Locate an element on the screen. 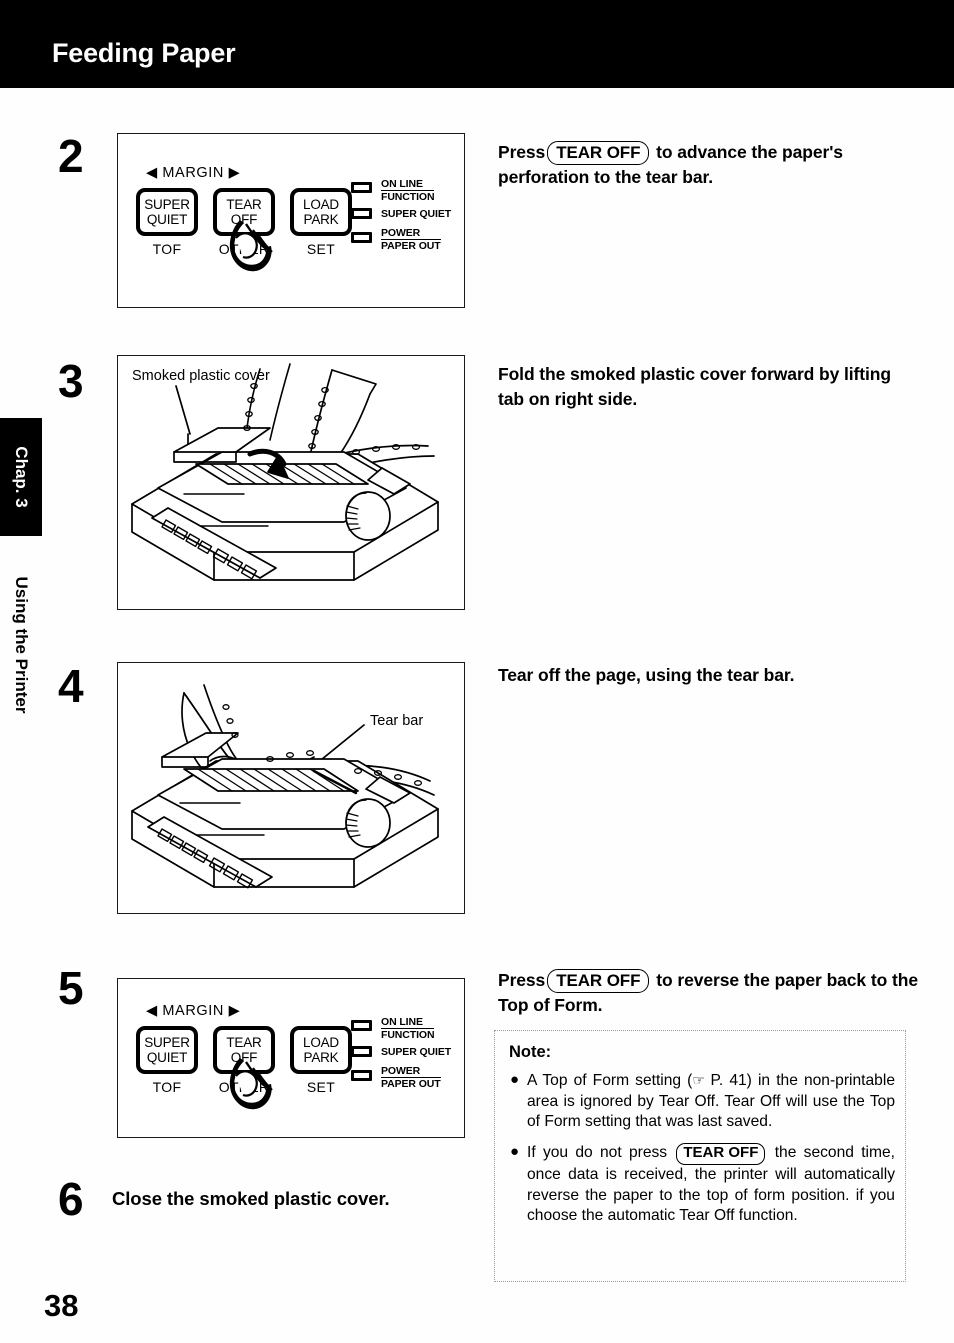 The width and height of the screenshot is (954, 1343). led-super-quiet is located at coordinates (361, 213).